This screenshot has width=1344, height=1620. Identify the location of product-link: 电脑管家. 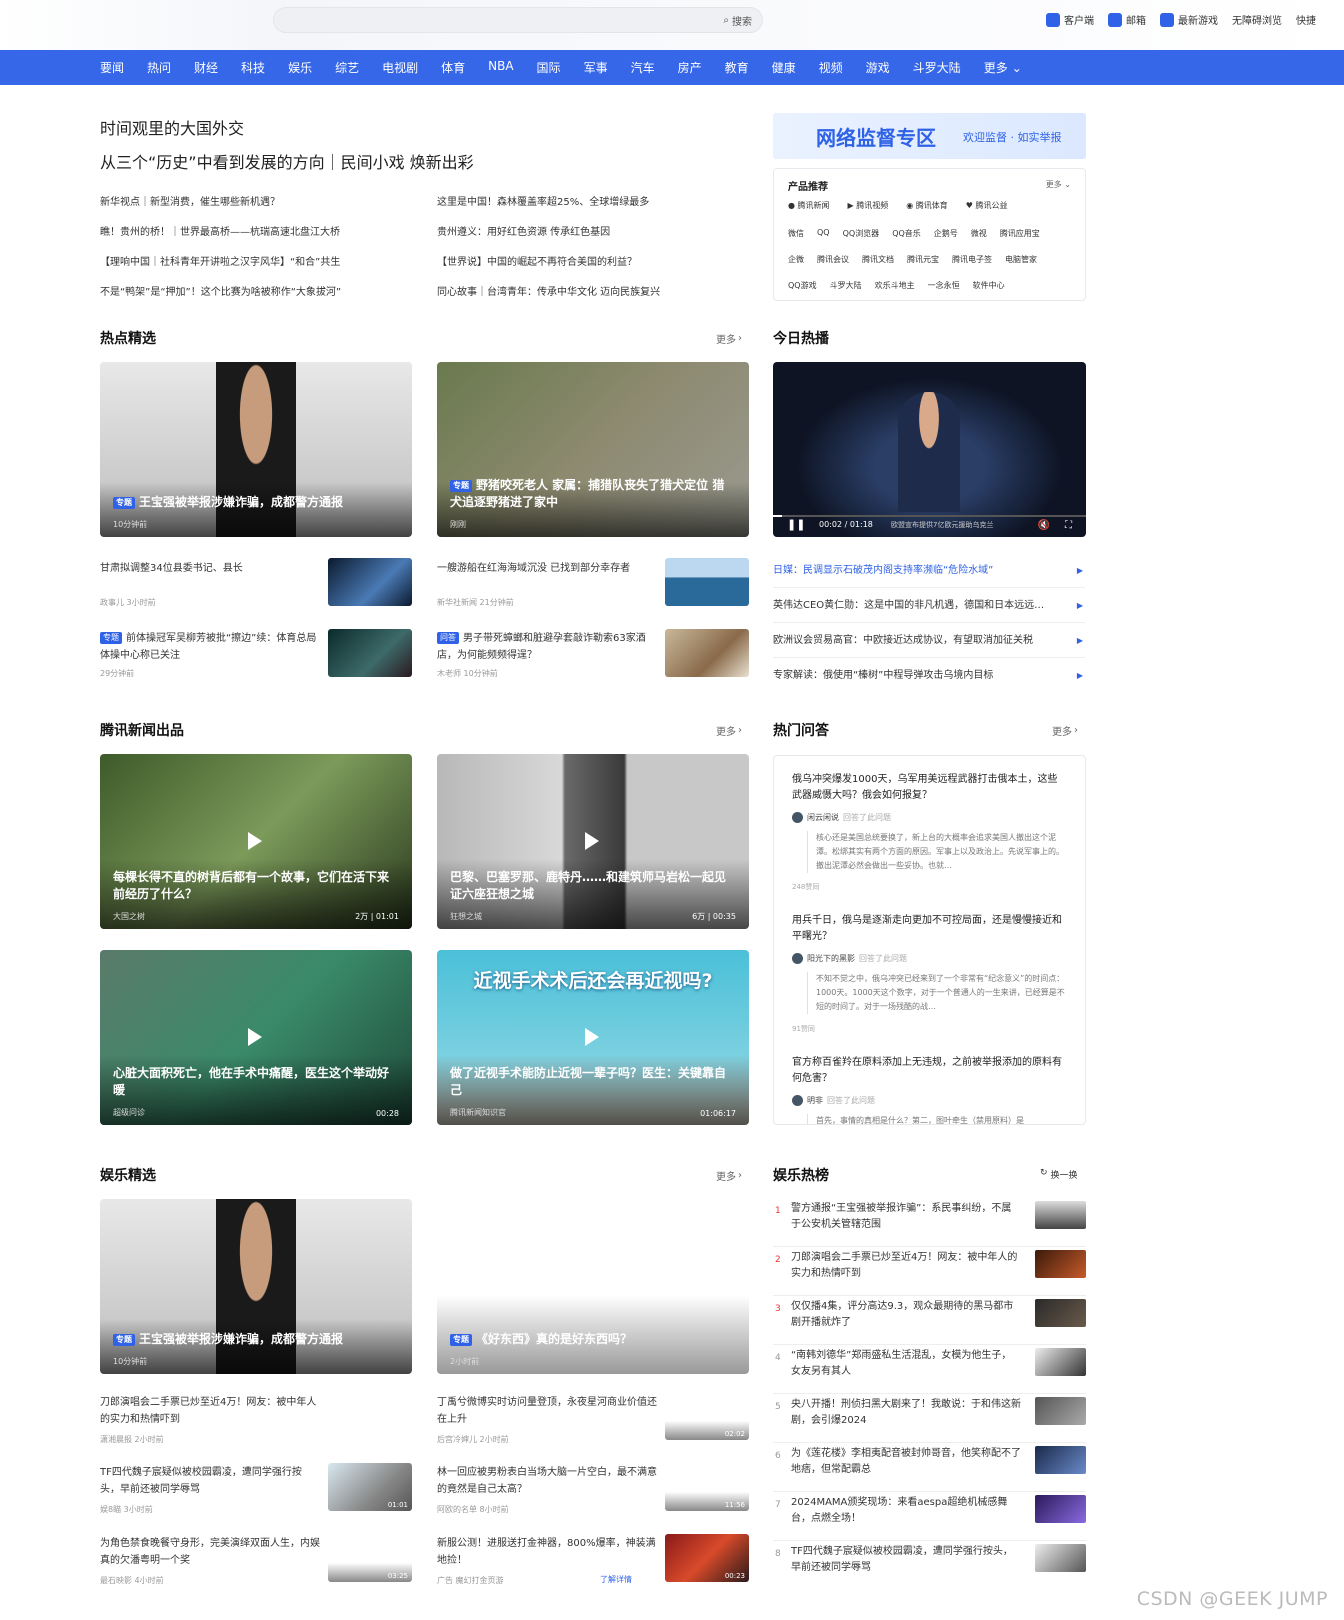
(1021, 259).